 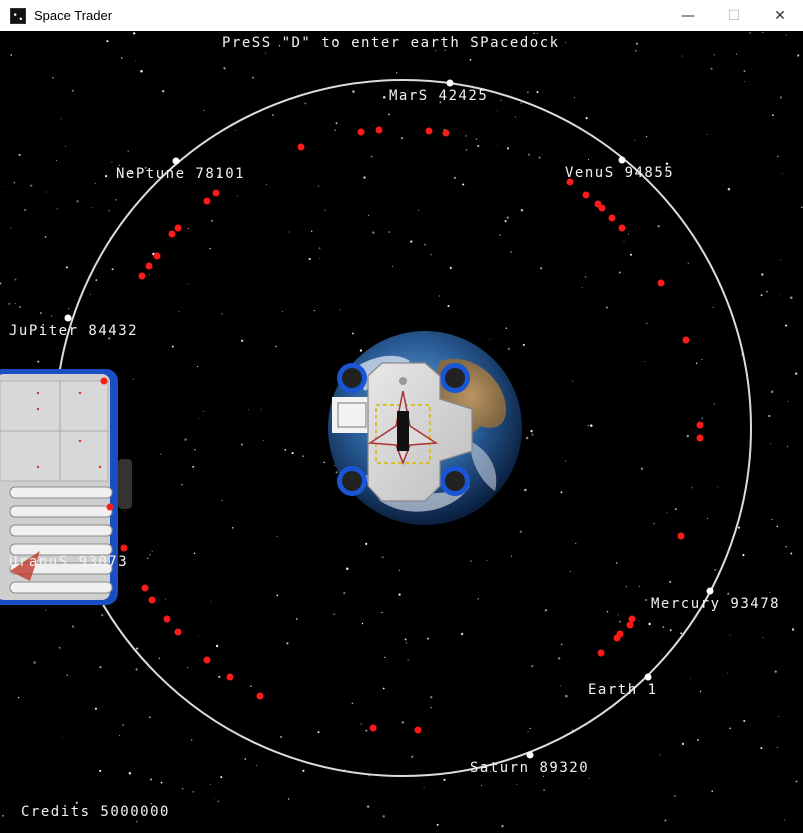 I want to click on window-title: Space Trader, so click(x=73, y=15).